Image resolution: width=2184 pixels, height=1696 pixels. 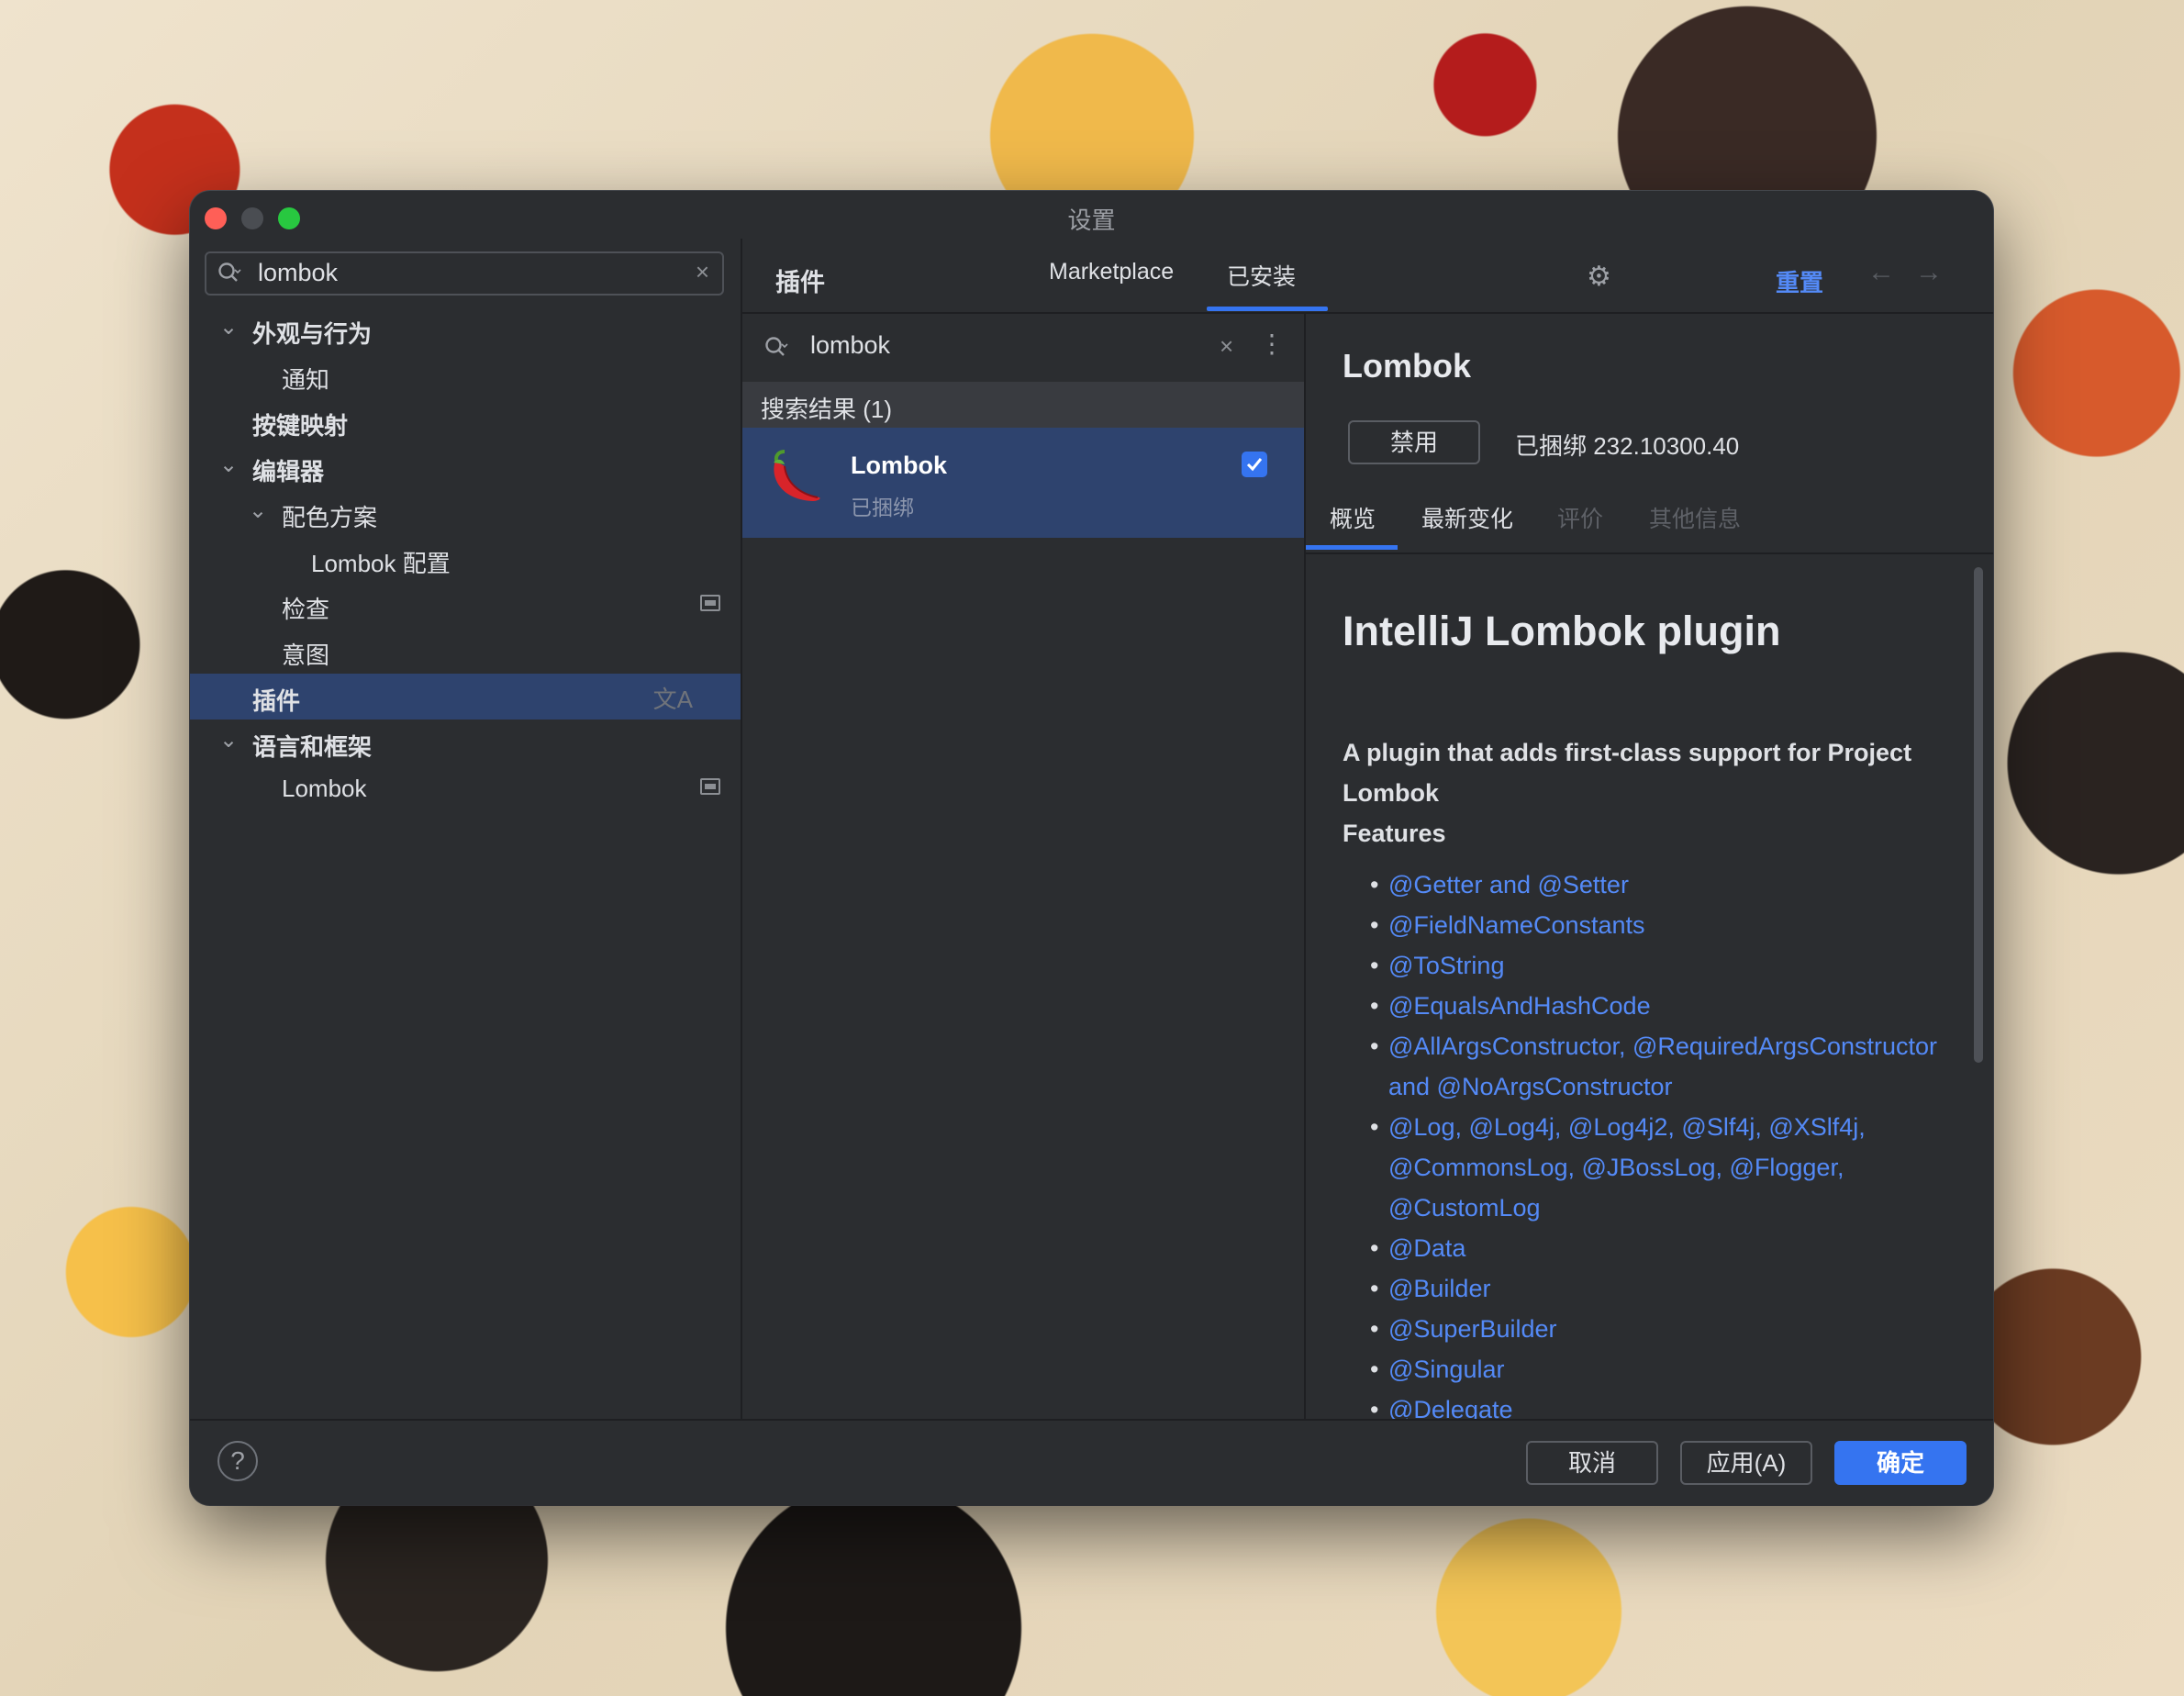 What do you see at coordinates (306, 609) in the screenshot?
I see `sidebar-item-label: 检查` at bounding box center [306, 609].